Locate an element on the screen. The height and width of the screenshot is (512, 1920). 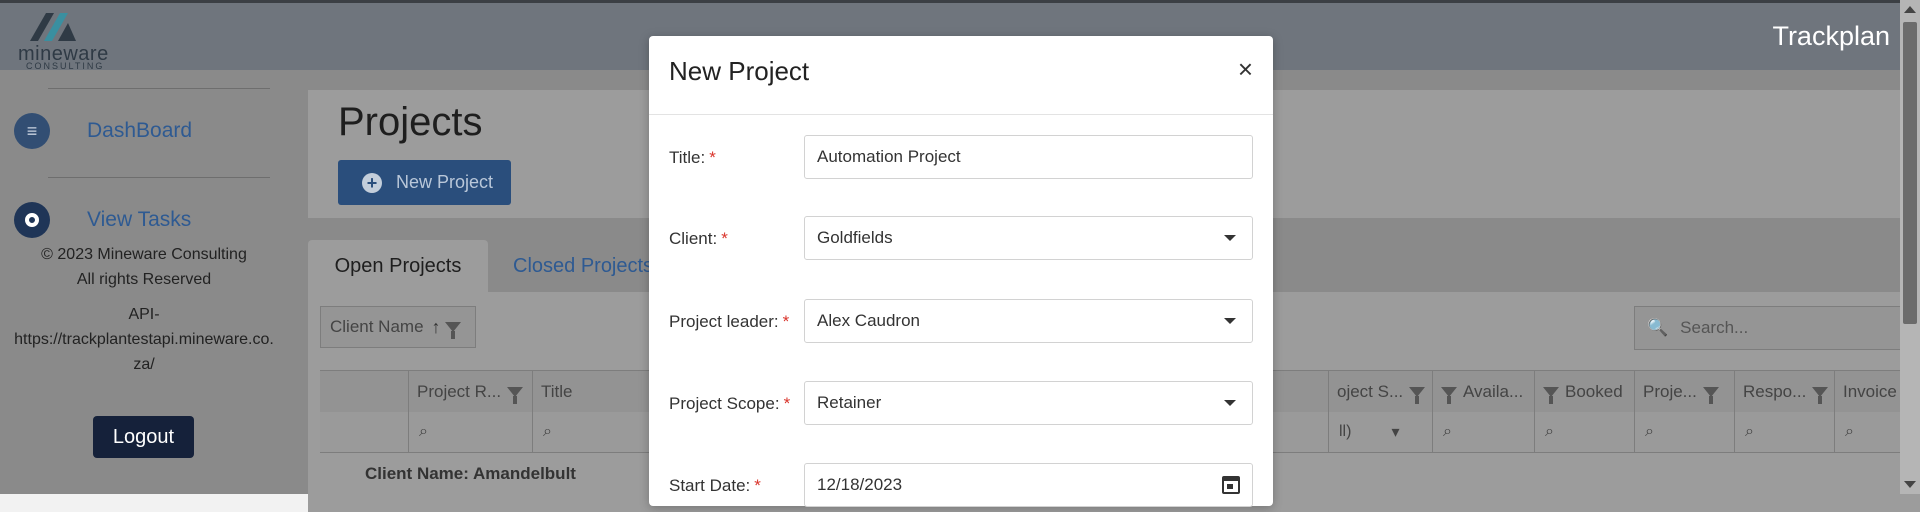
sidebar-item-label: View Tasks is located at coordinates (139, 219).